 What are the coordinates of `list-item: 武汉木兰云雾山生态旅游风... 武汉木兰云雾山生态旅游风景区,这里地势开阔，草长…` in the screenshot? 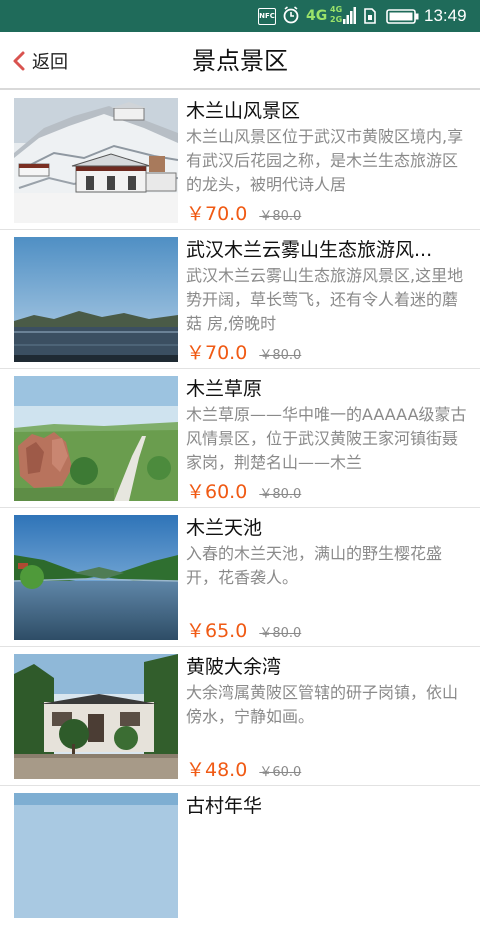 It's located at (240, 300).